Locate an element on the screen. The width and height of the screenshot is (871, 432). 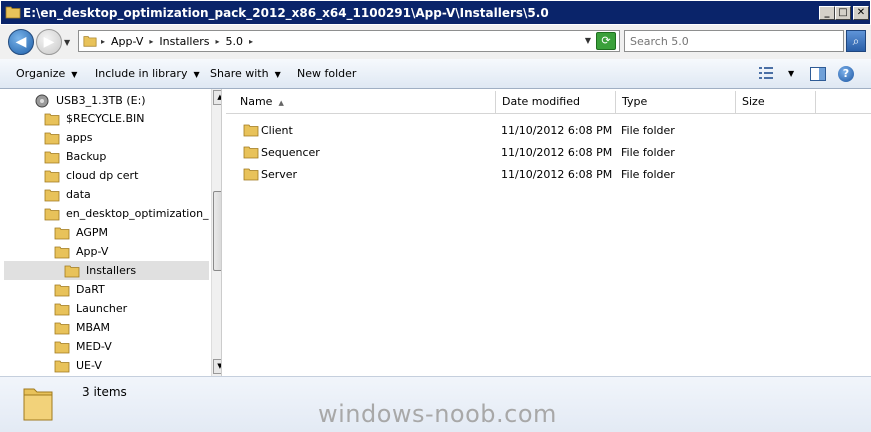
column-header-type: Type is located at coordinates (676, 102).